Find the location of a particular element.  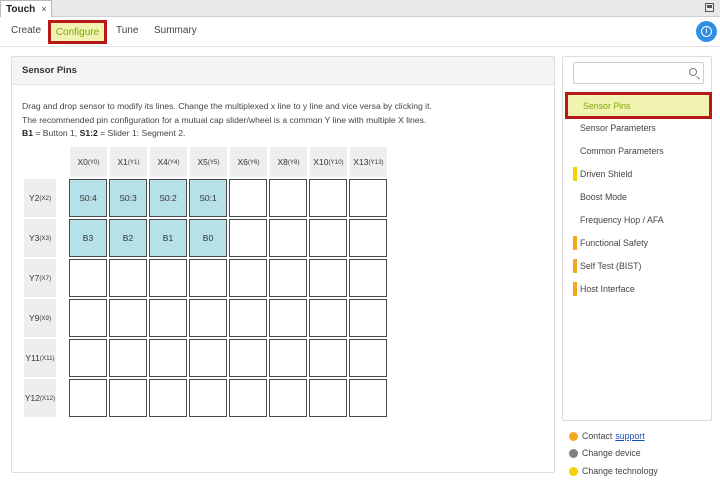

row-header: Y3 (X3) is located at coordinates (40, 238).